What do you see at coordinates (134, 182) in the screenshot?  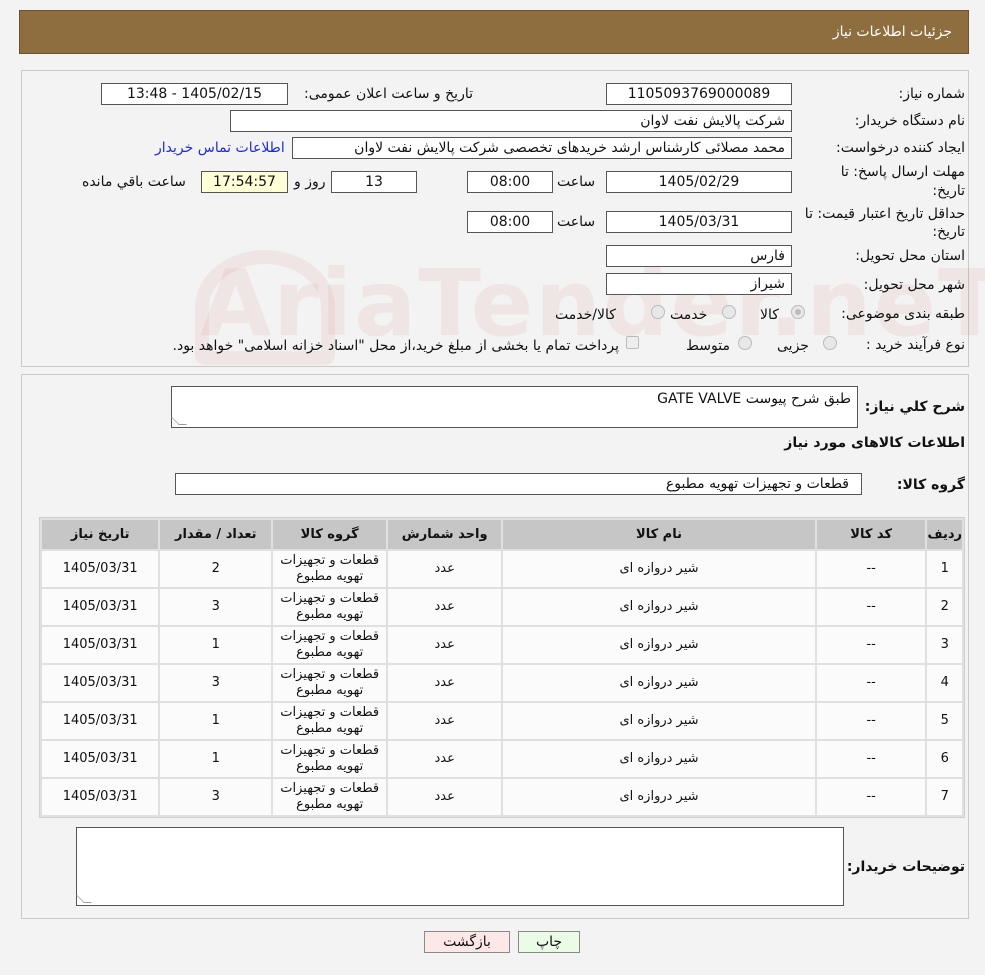 I see `remaining-time-label: ساعت باقي مانده` at bounding box center [134, 182].